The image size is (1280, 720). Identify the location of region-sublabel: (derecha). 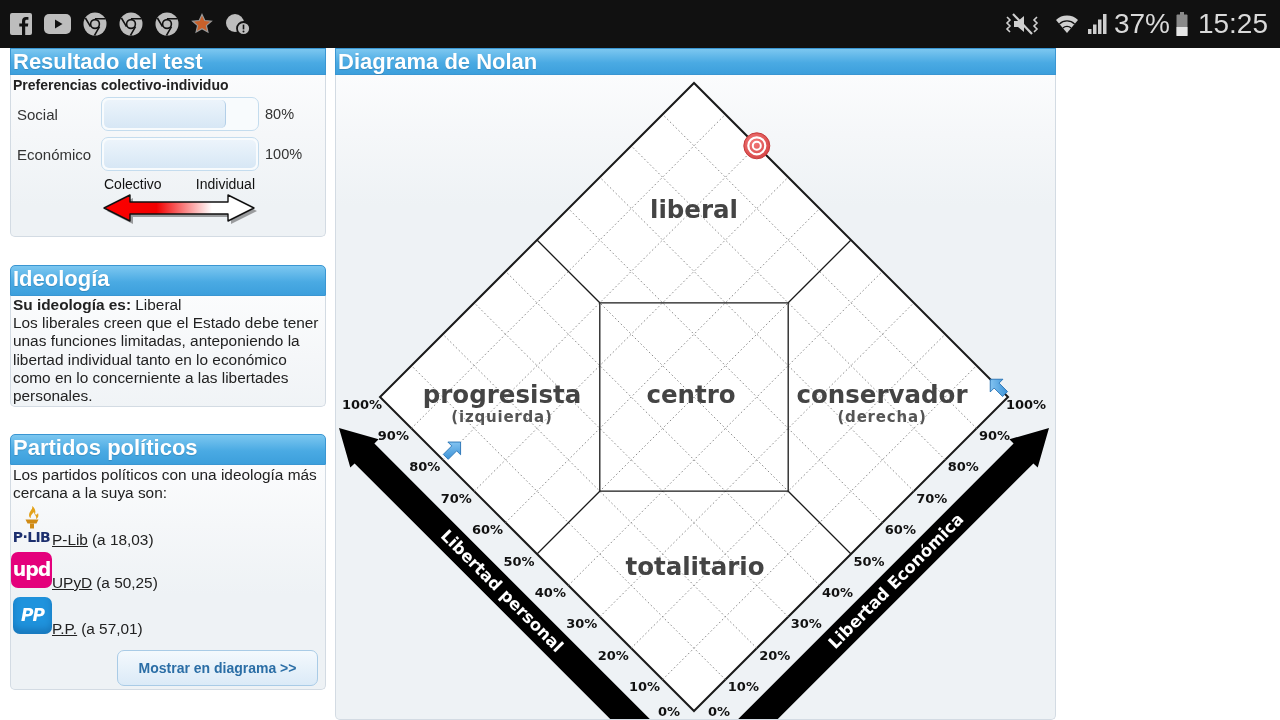
(882, 417).